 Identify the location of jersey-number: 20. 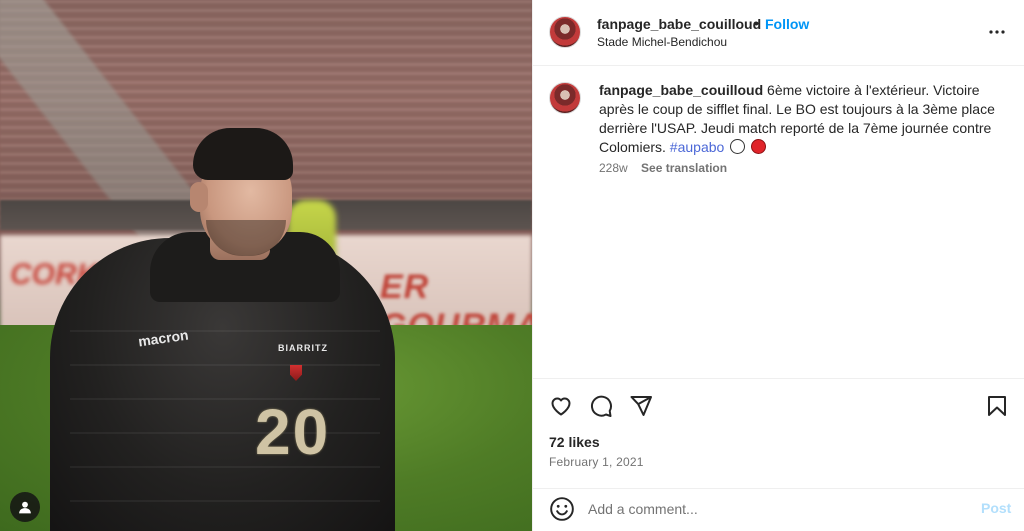
(293, 432).